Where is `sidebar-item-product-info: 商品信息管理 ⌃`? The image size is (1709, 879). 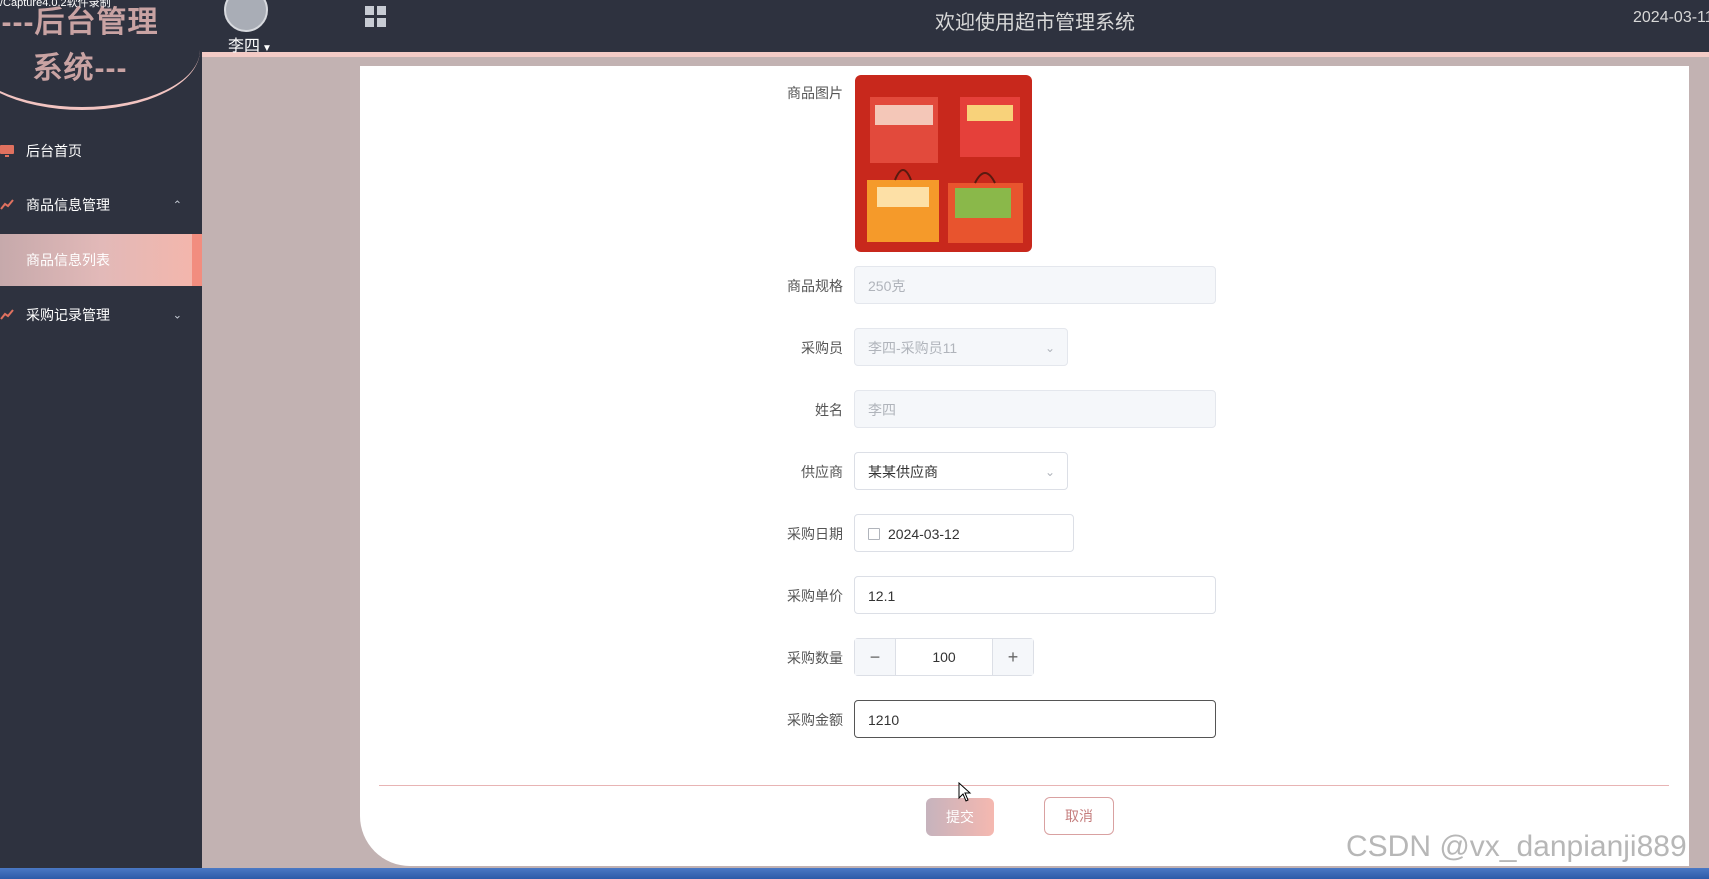
sidebar-item-product-info: 商品信息管理 ⌃ is located at coordinates (101, 205).